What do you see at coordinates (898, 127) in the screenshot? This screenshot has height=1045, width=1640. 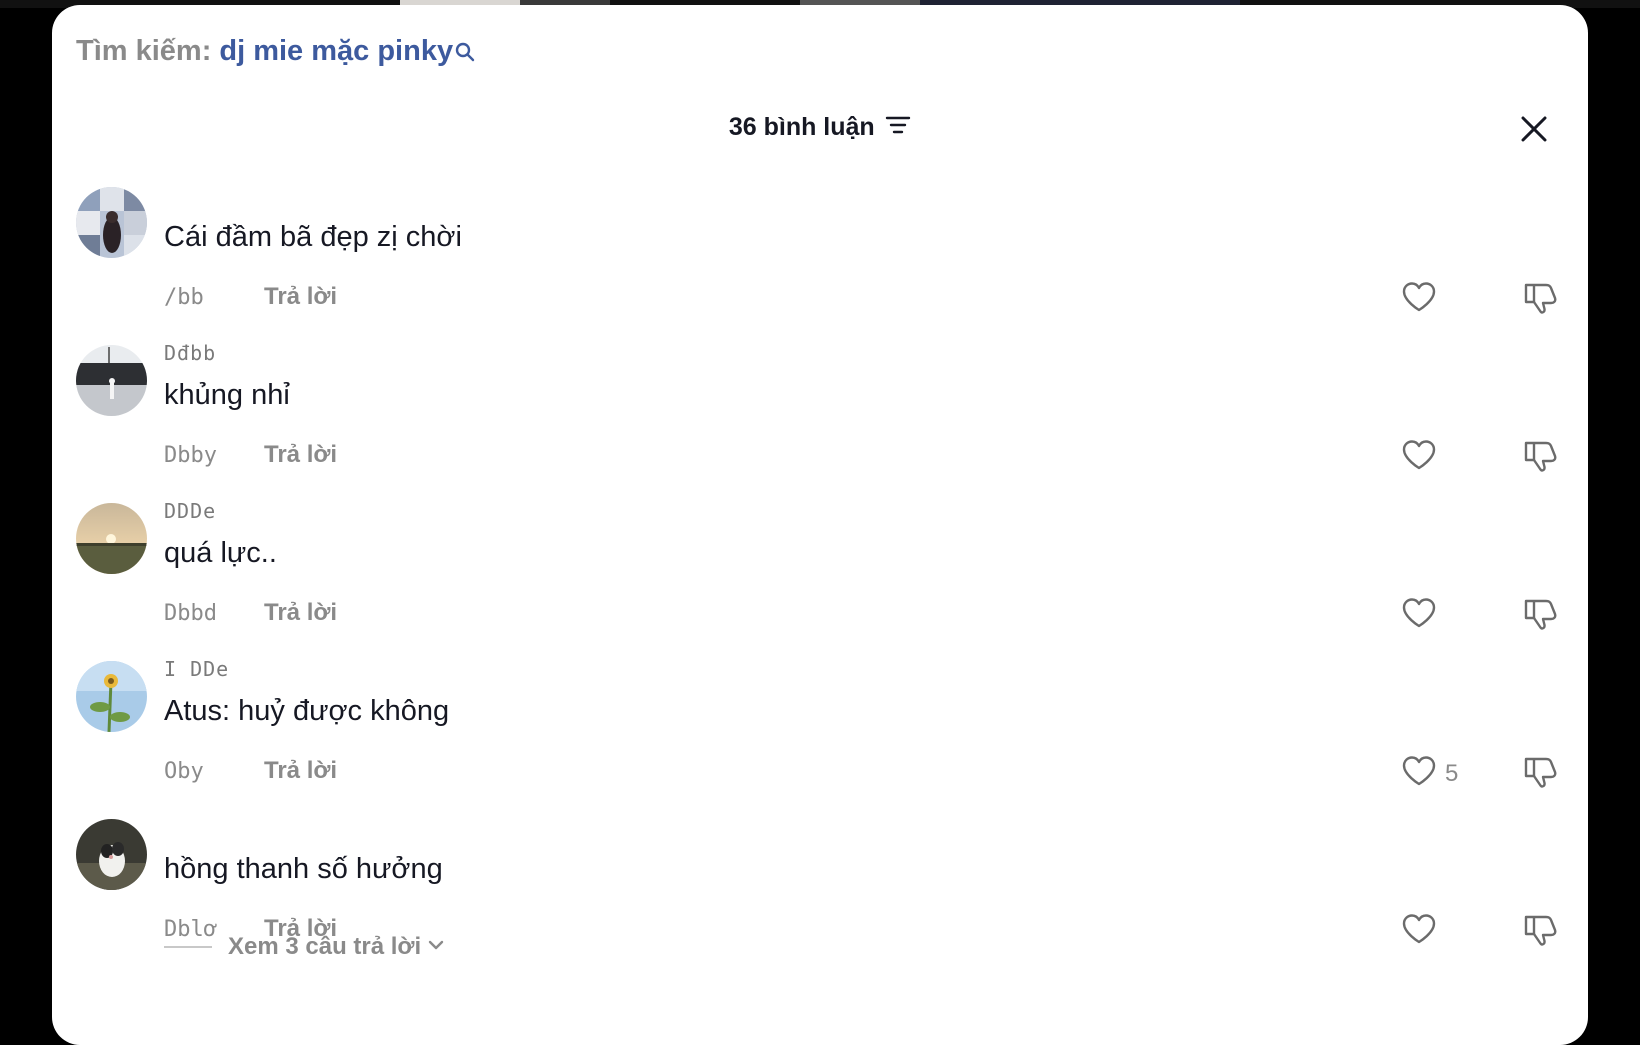 I see `filter-icon` at bounding box center [898, 127].